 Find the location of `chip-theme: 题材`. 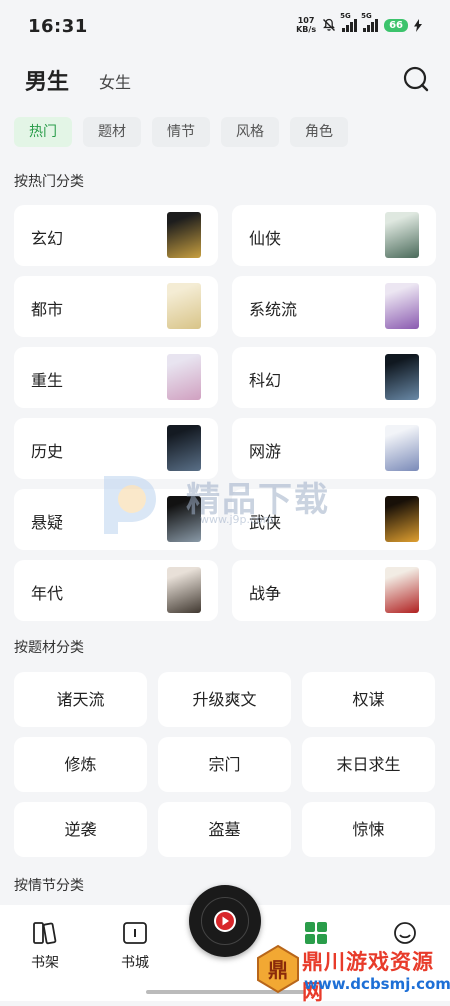

chip-theme: 题材 is located at coordinates (112, 132).